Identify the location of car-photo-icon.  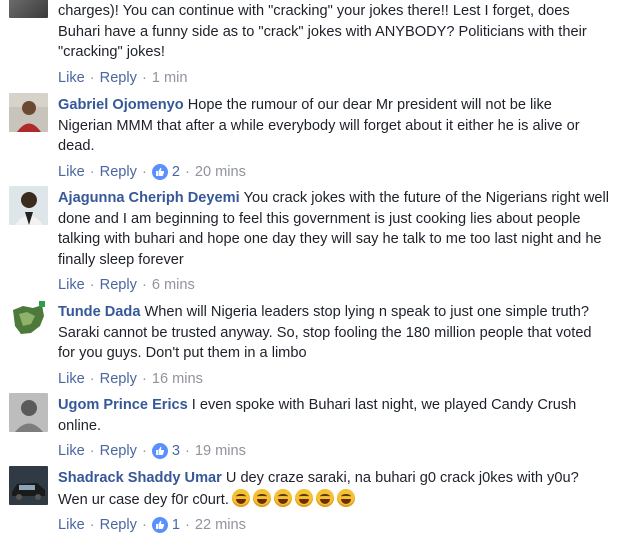
(28, 485).